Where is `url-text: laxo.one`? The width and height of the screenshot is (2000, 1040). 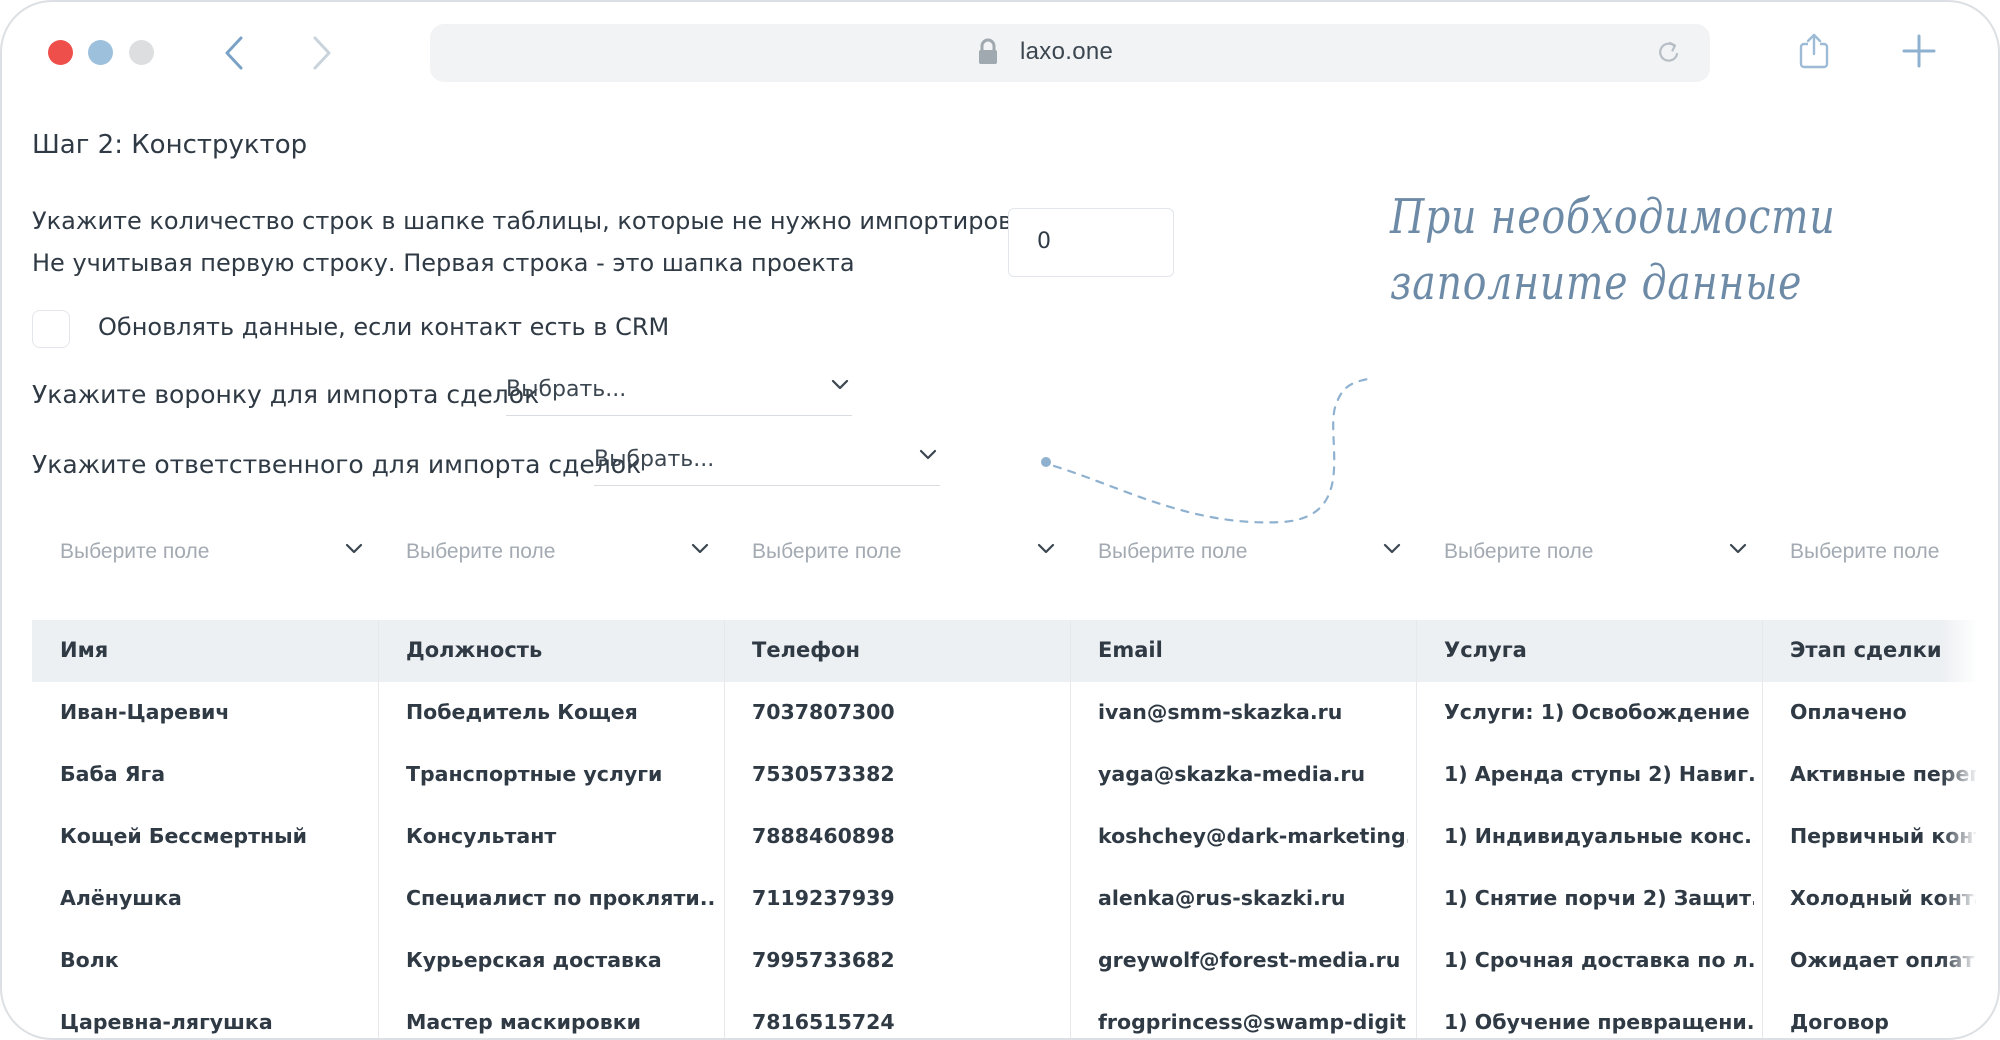
url-text: laxo.one is located at coordinates (1067, 51).